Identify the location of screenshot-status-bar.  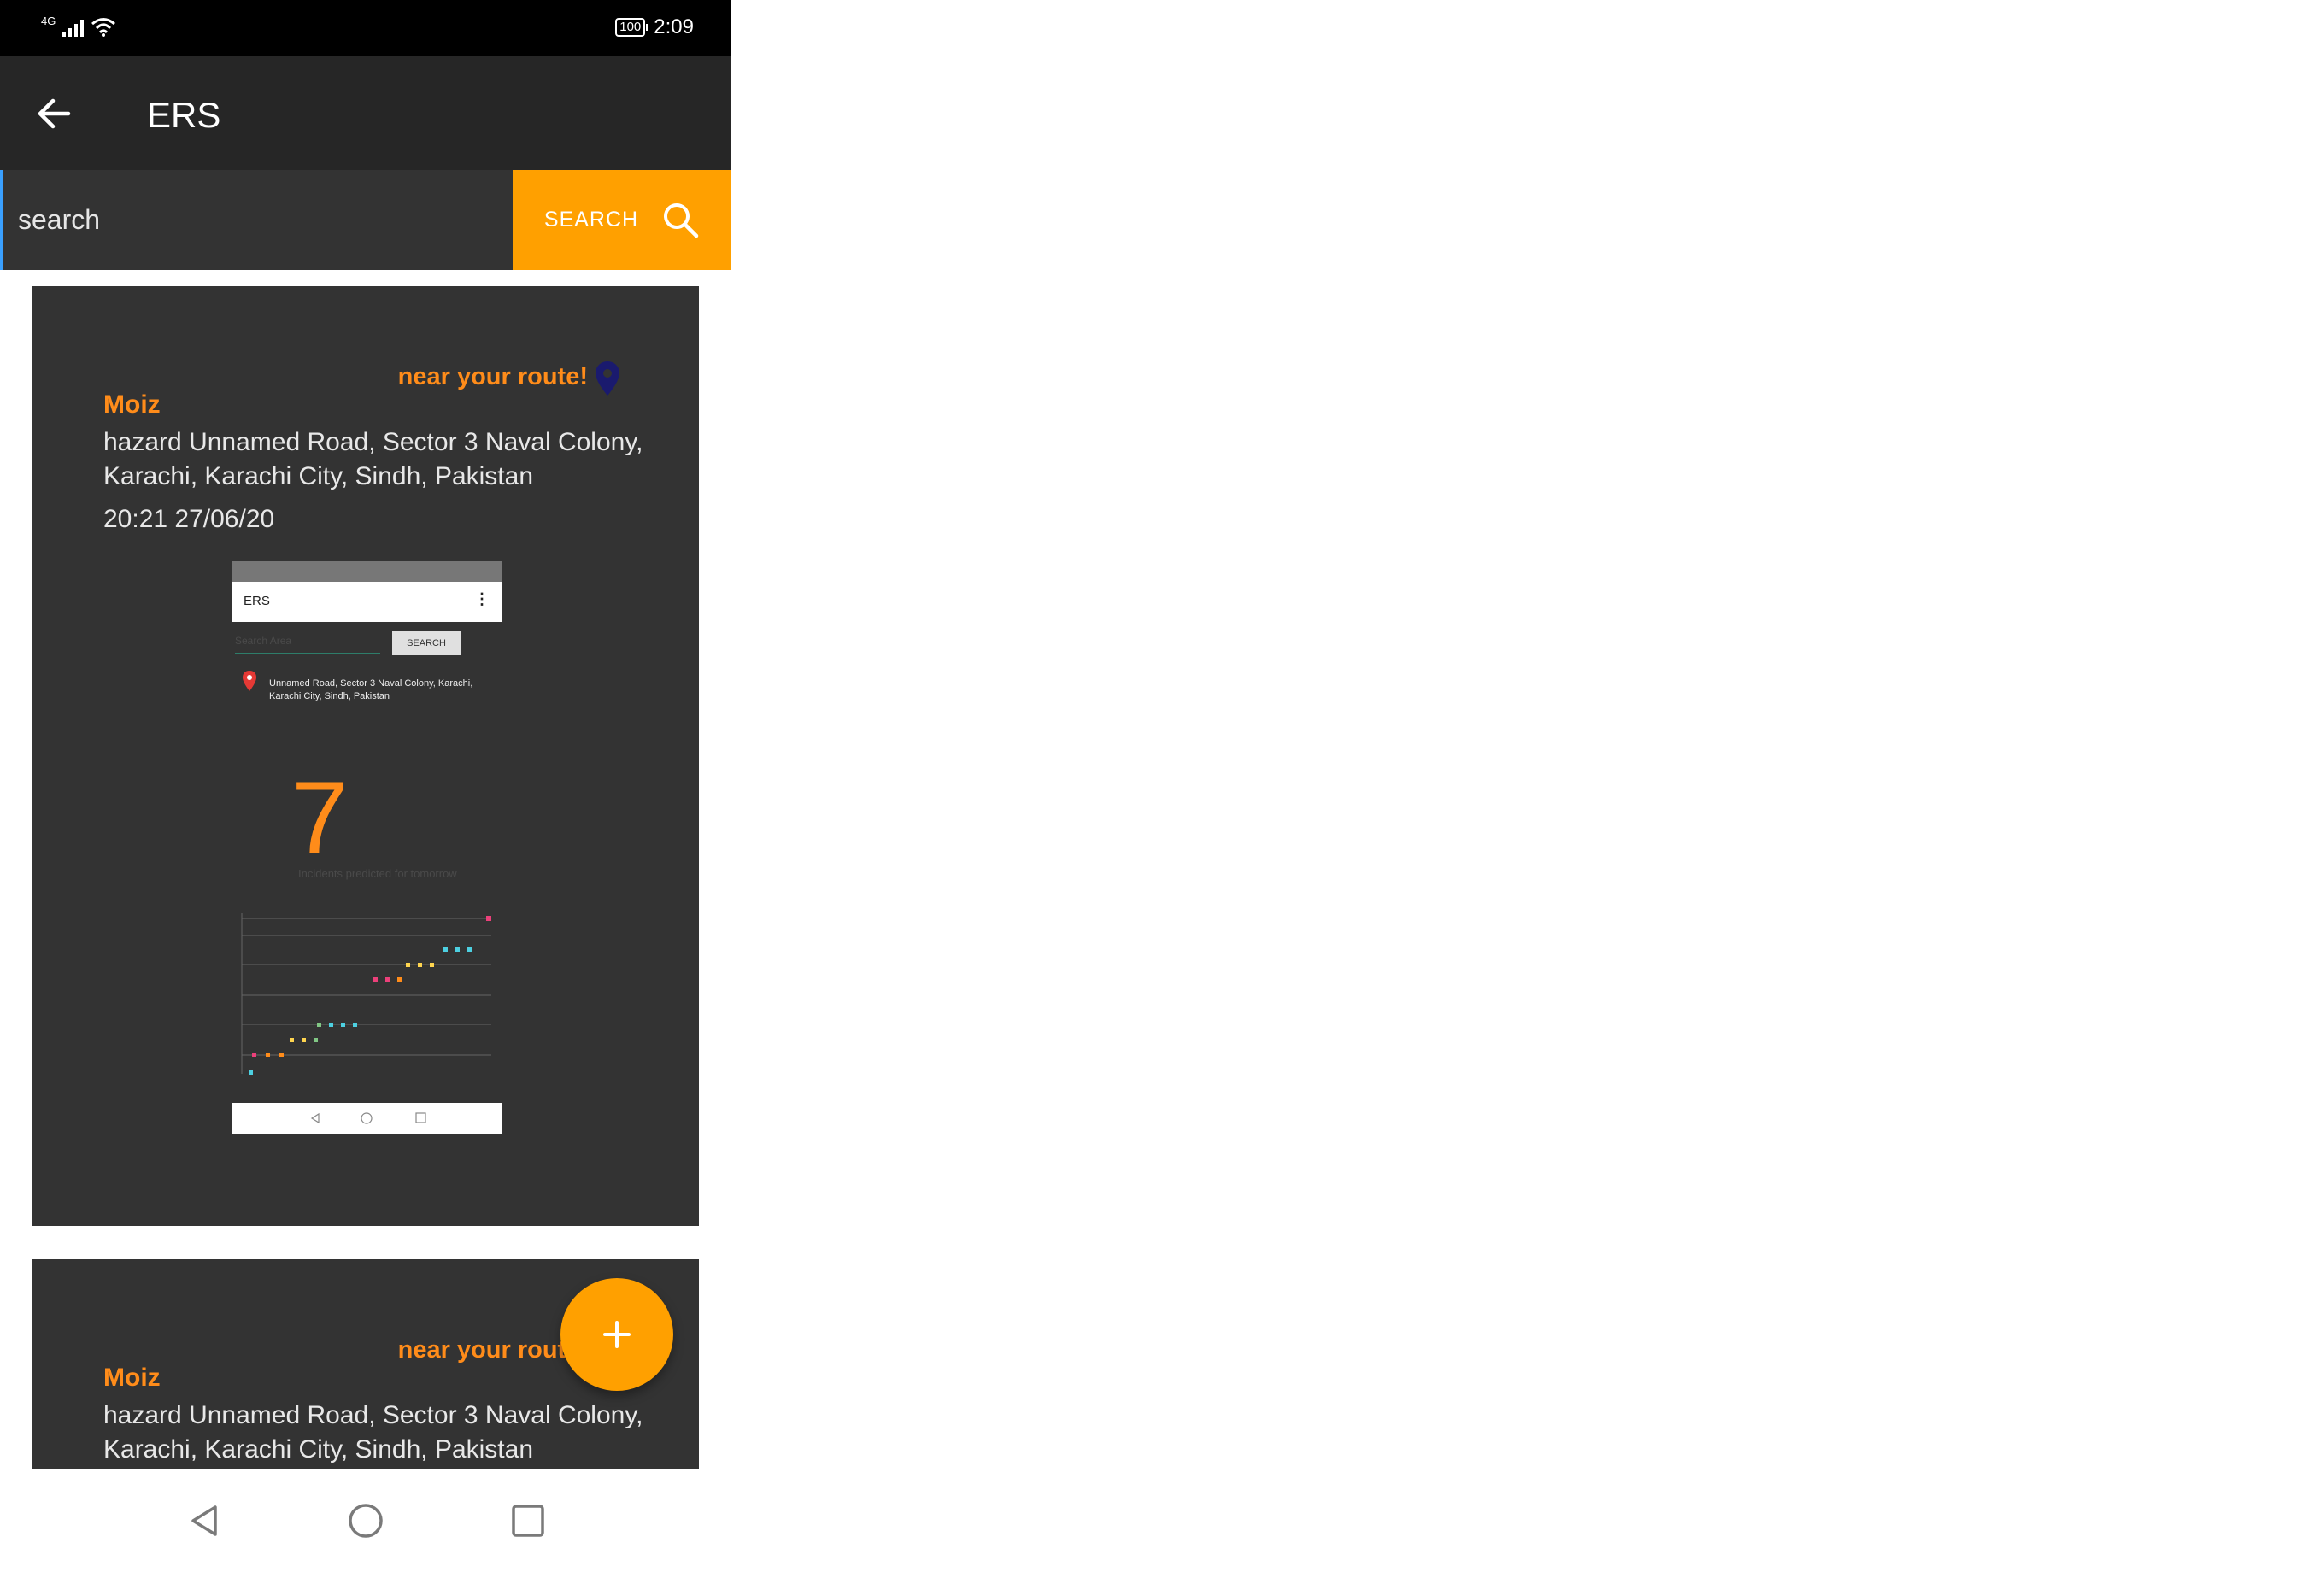
(367, 571).